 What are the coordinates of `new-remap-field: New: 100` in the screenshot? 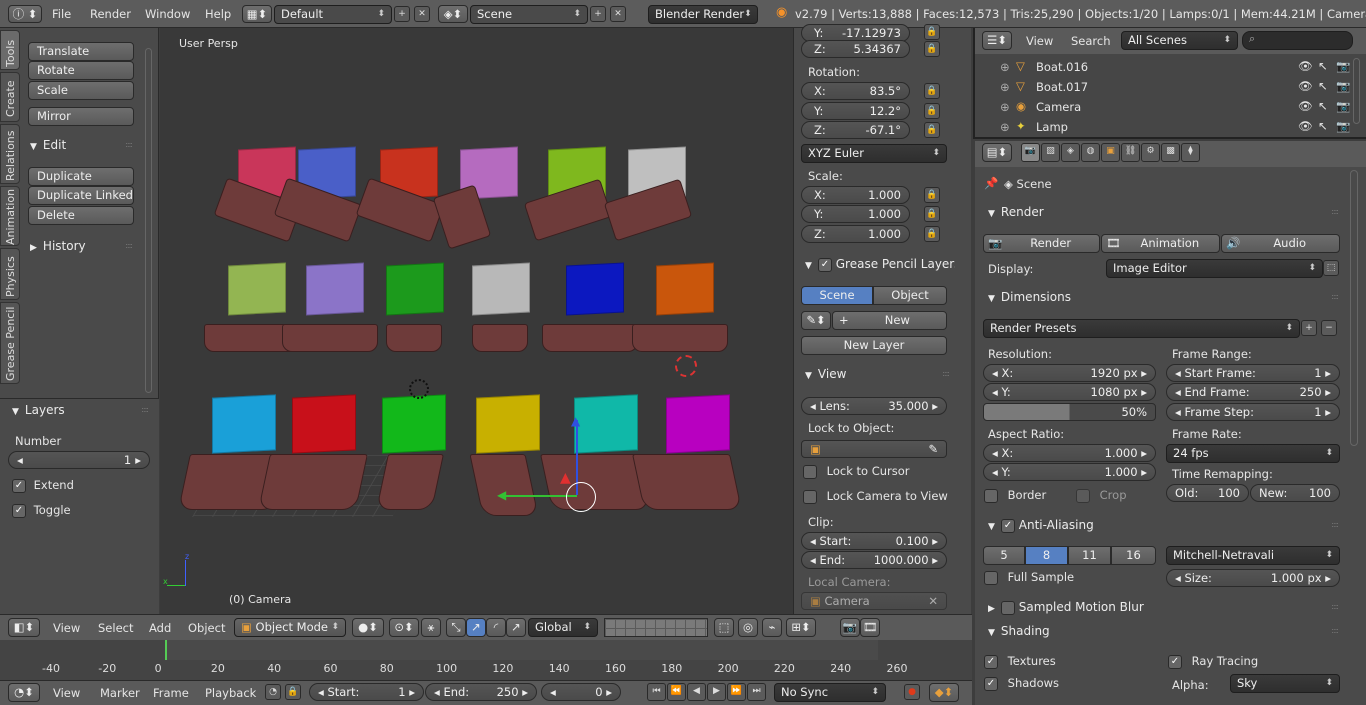 It's located at (1295, 493).